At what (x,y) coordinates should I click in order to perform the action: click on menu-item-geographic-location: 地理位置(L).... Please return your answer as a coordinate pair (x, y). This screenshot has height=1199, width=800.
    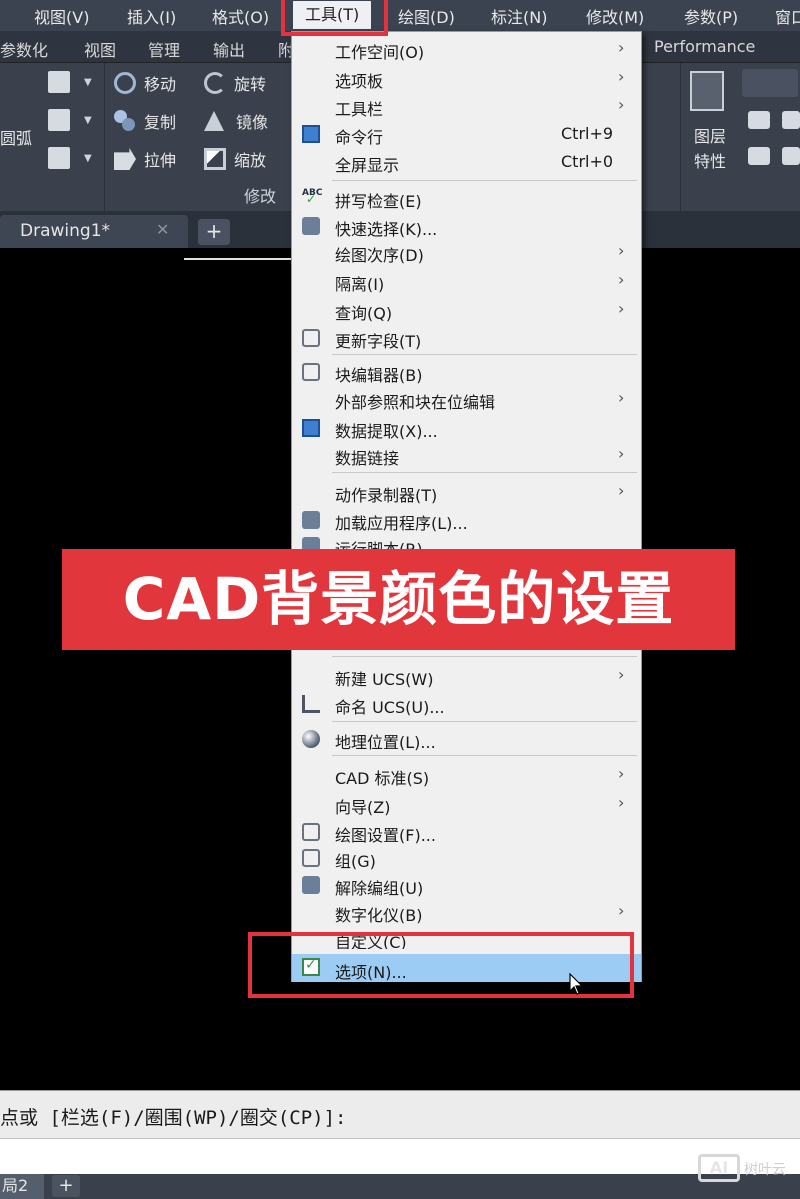
    Looking at the image, I should click on (466, 739).